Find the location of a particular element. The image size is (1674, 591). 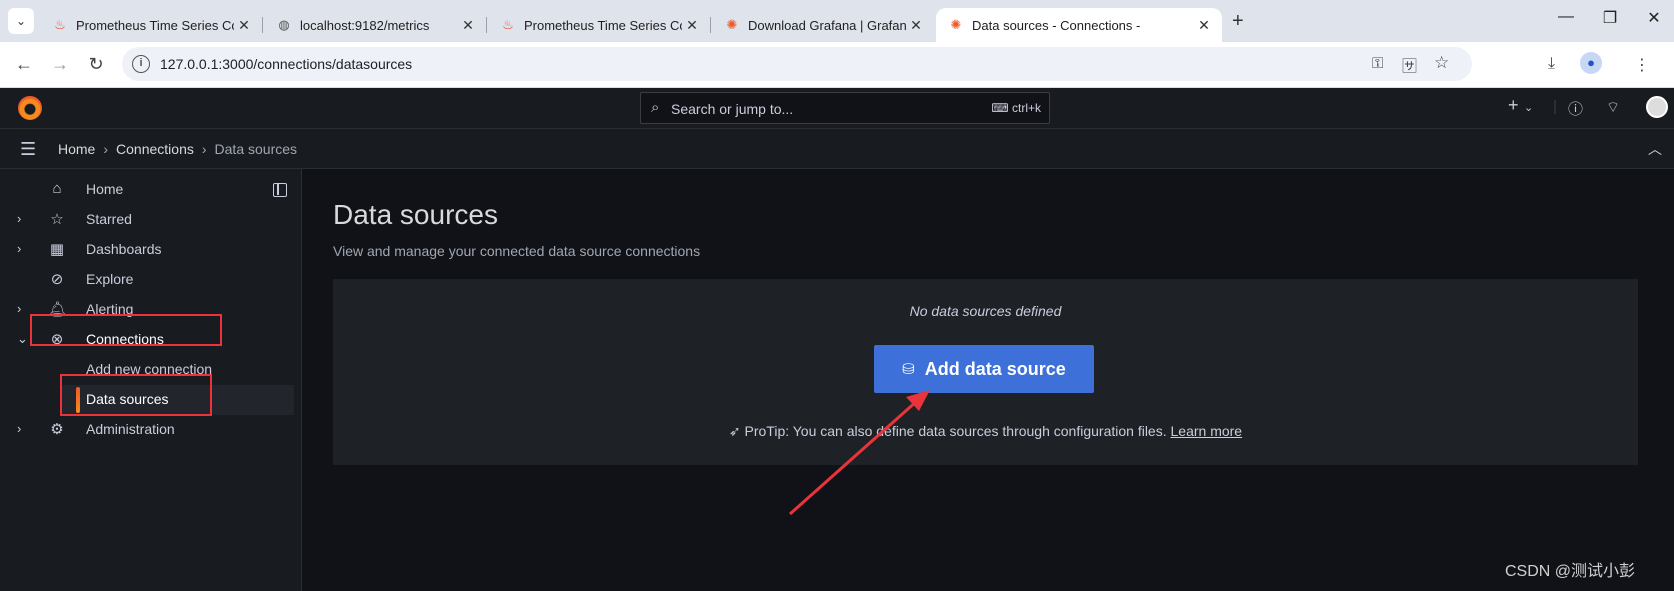

home-icon: ⌂ is located at coordinates (57, 188).